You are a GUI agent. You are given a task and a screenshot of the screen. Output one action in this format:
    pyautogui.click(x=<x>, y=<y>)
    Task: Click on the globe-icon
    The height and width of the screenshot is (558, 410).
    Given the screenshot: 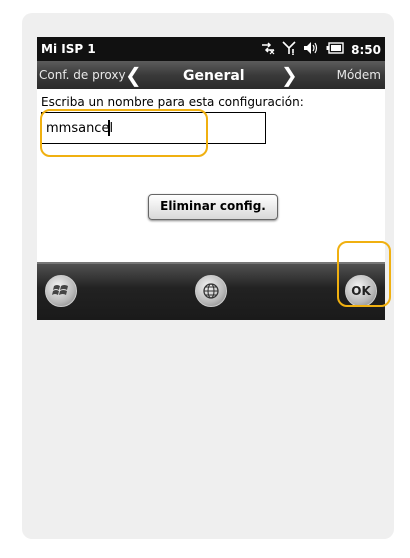 What is the action you would take?
    pyautogui.click(x=211, y=291)
    